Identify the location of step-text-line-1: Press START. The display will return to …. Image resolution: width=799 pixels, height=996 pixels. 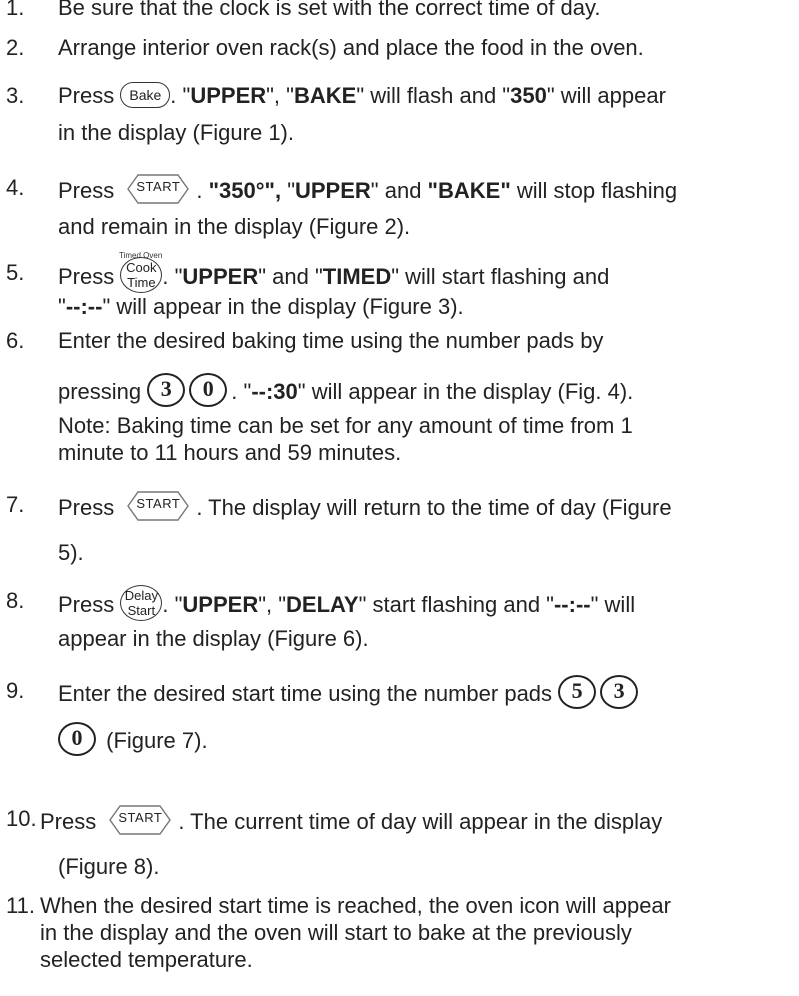
(365, 507).